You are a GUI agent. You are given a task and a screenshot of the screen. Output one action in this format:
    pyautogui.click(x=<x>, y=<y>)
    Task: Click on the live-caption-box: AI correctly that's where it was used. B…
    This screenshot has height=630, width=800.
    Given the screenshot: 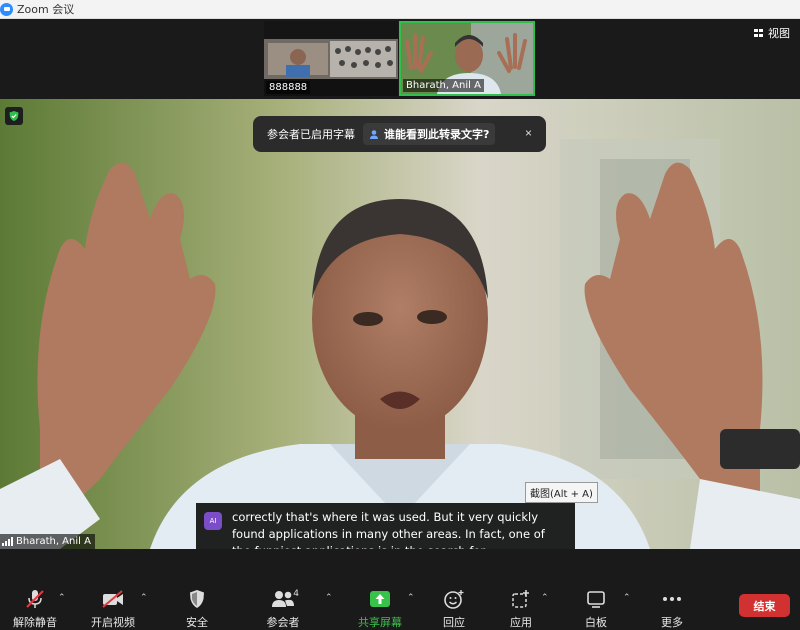 What is the action you would take?
    pyautogui.click(x=385, y=526)
    